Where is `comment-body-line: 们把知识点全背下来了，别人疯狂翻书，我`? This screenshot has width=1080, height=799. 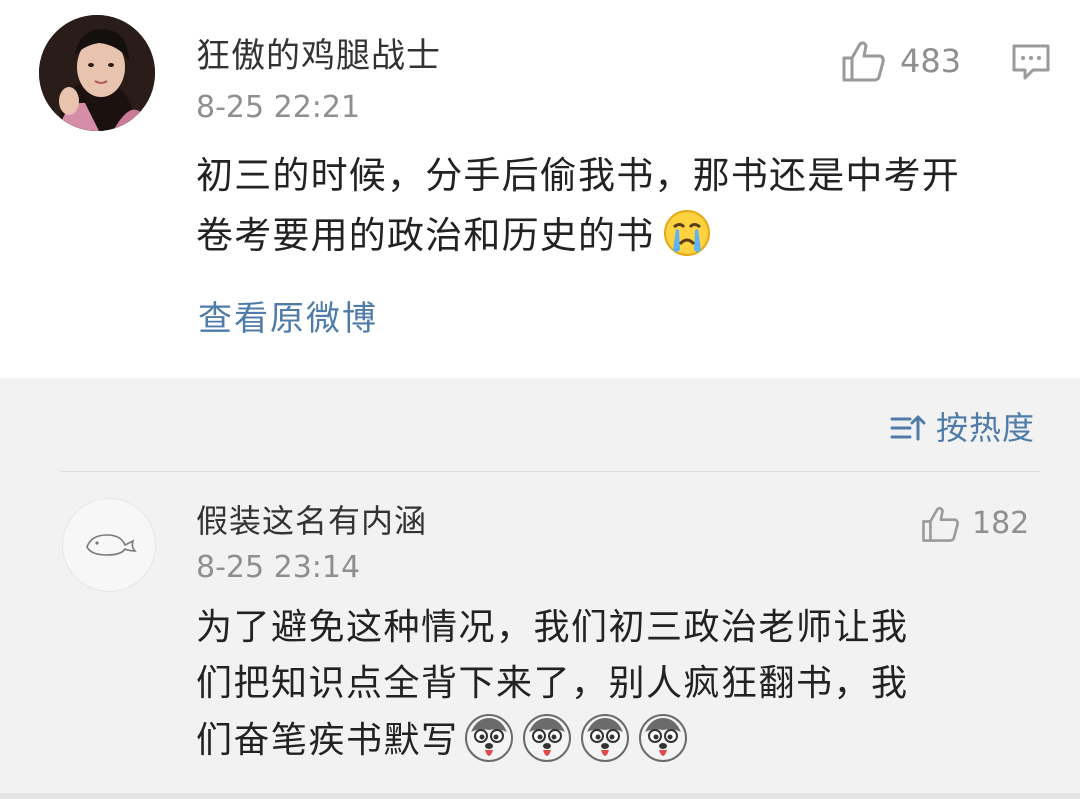 comment-body-line: 们把知识点全背下来了，别人疯狂翻书，我 is located at coordinates (552, 683).